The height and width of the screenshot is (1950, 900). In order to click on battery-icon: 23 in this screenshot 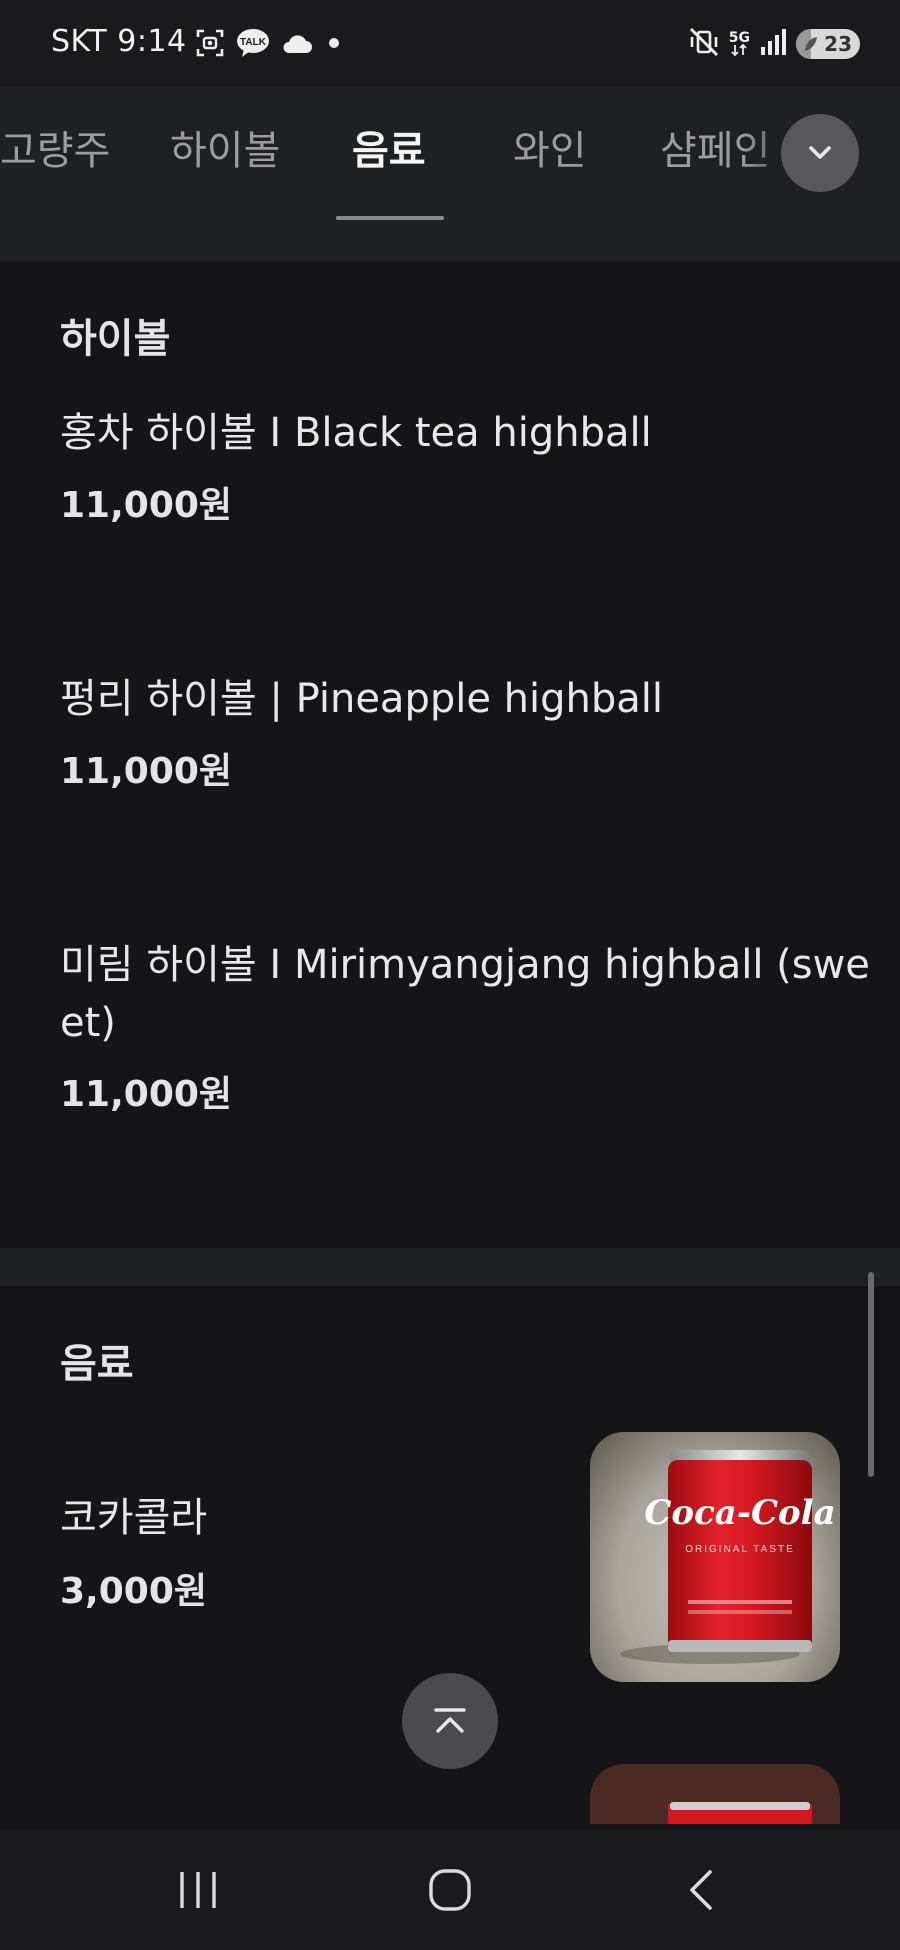, I will do `click(828, 44)`.